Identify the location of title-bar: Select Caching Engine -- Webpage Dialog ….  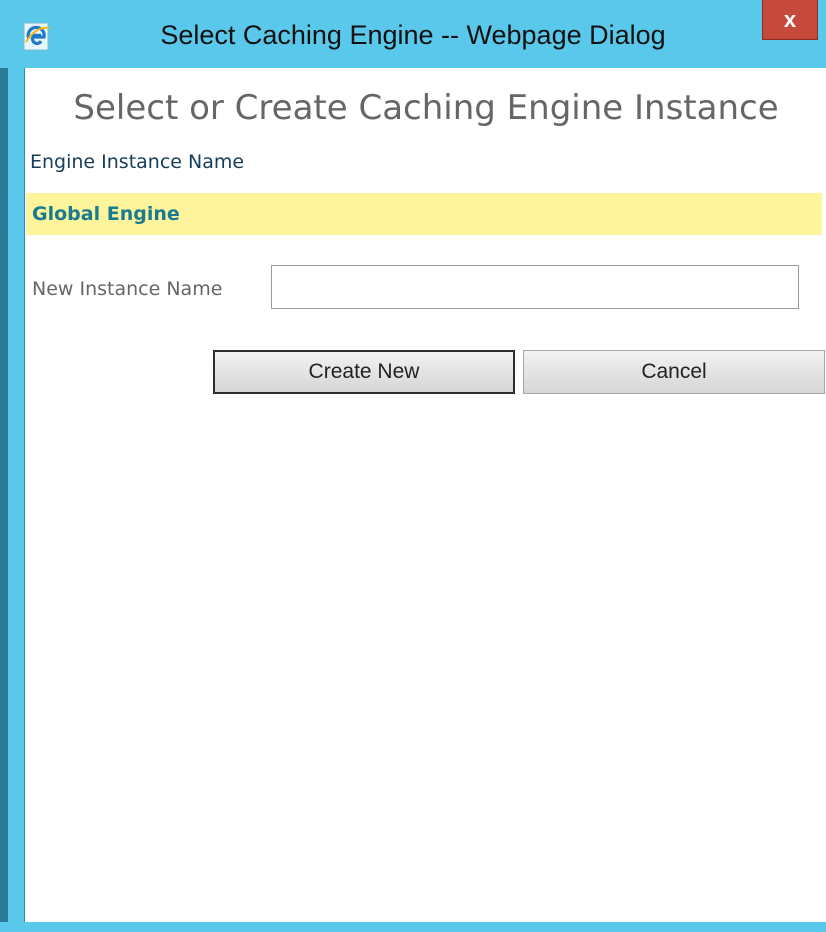
(413, 34).